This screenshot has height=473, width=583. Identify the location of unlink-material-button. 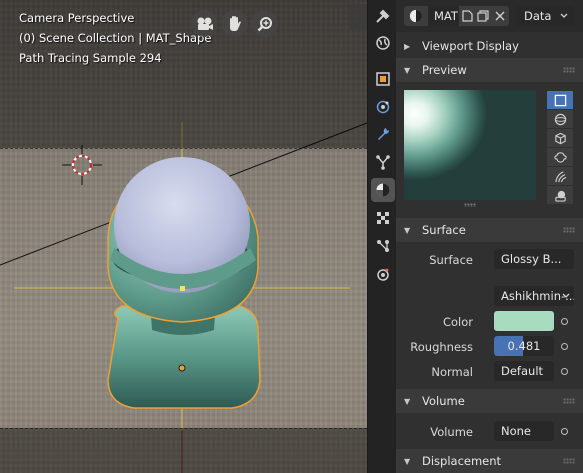
(500, 16).